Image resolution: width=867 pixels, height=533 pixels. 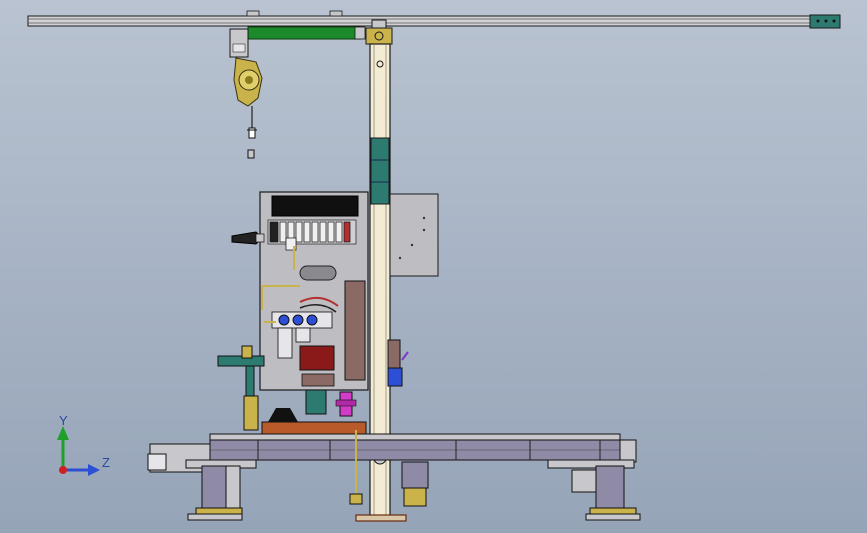 What do you see at coordinates (78, 451) in the screenshot?
I see `coordinate-triad` at bounding box center [78, 451].